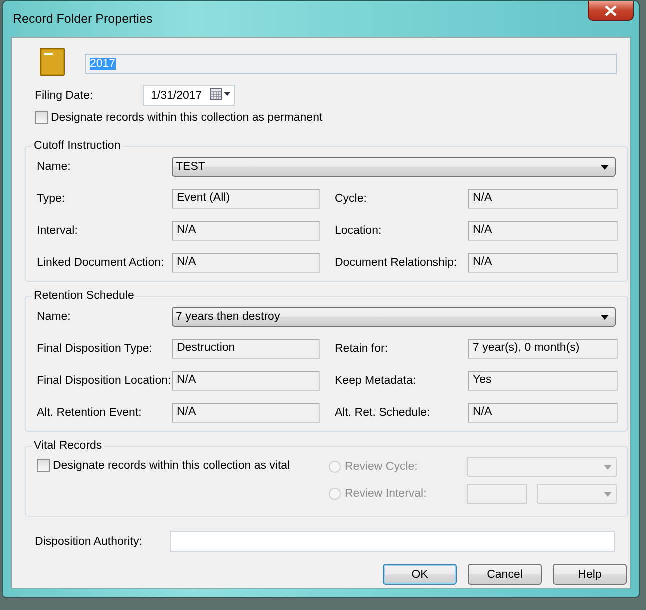 The width and height of the screenshot is (646, 610). Describe the element at coordinates (246, 199) in the screenshot. I see `readonly-field: Event (All)` at that location.